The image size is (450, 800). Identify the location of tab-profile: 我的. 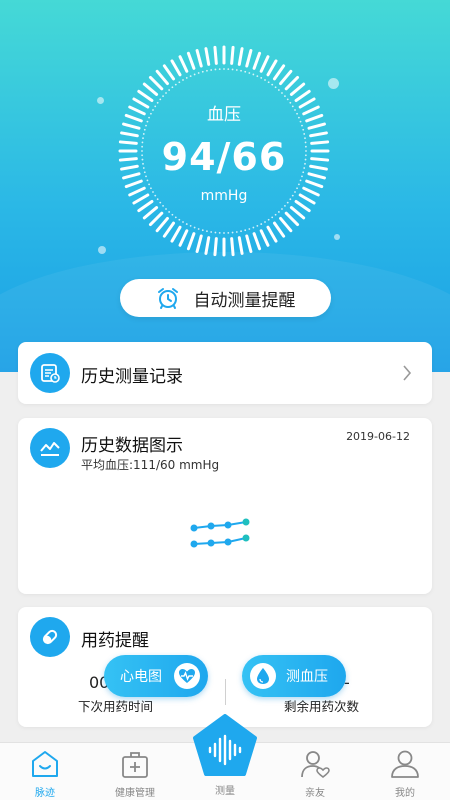
(405, 771).